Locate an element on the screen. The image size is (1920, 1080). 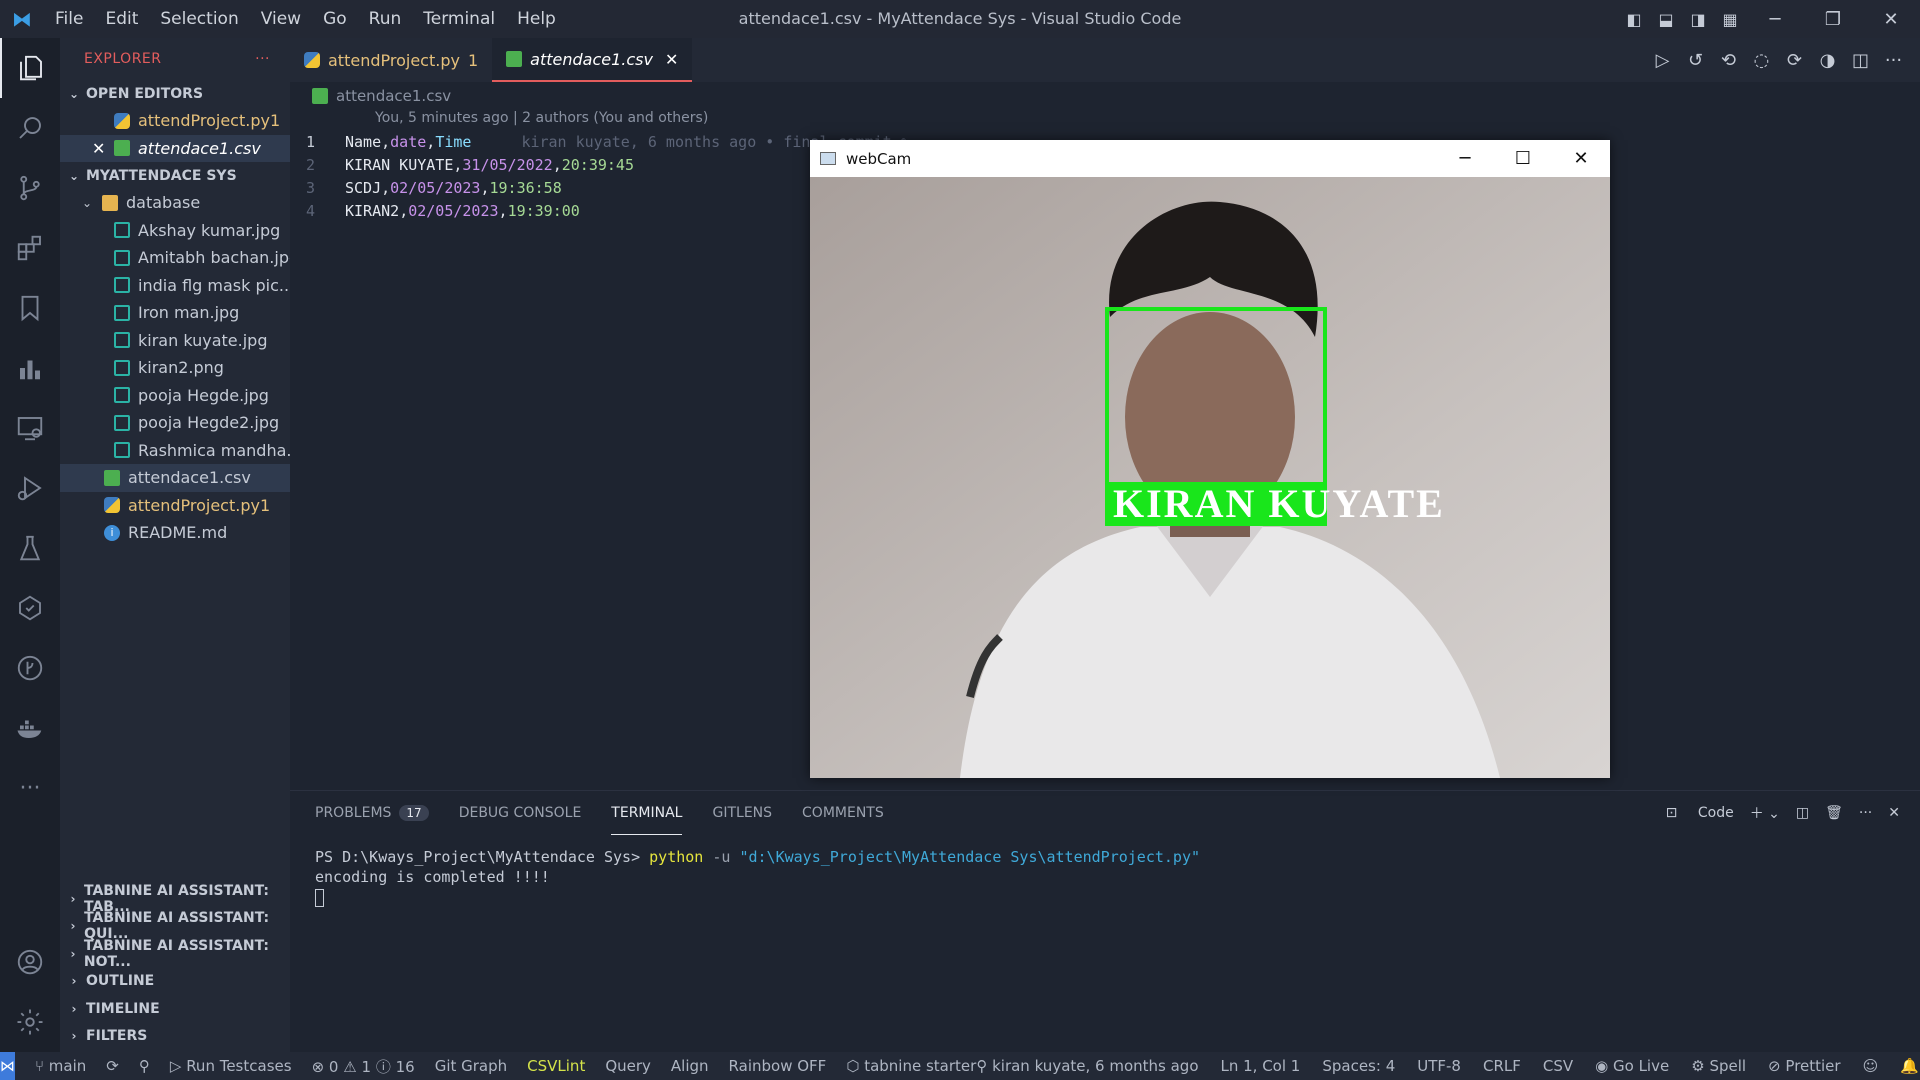
timeline-icon: ↺ is located at coordinates (1695, 60).